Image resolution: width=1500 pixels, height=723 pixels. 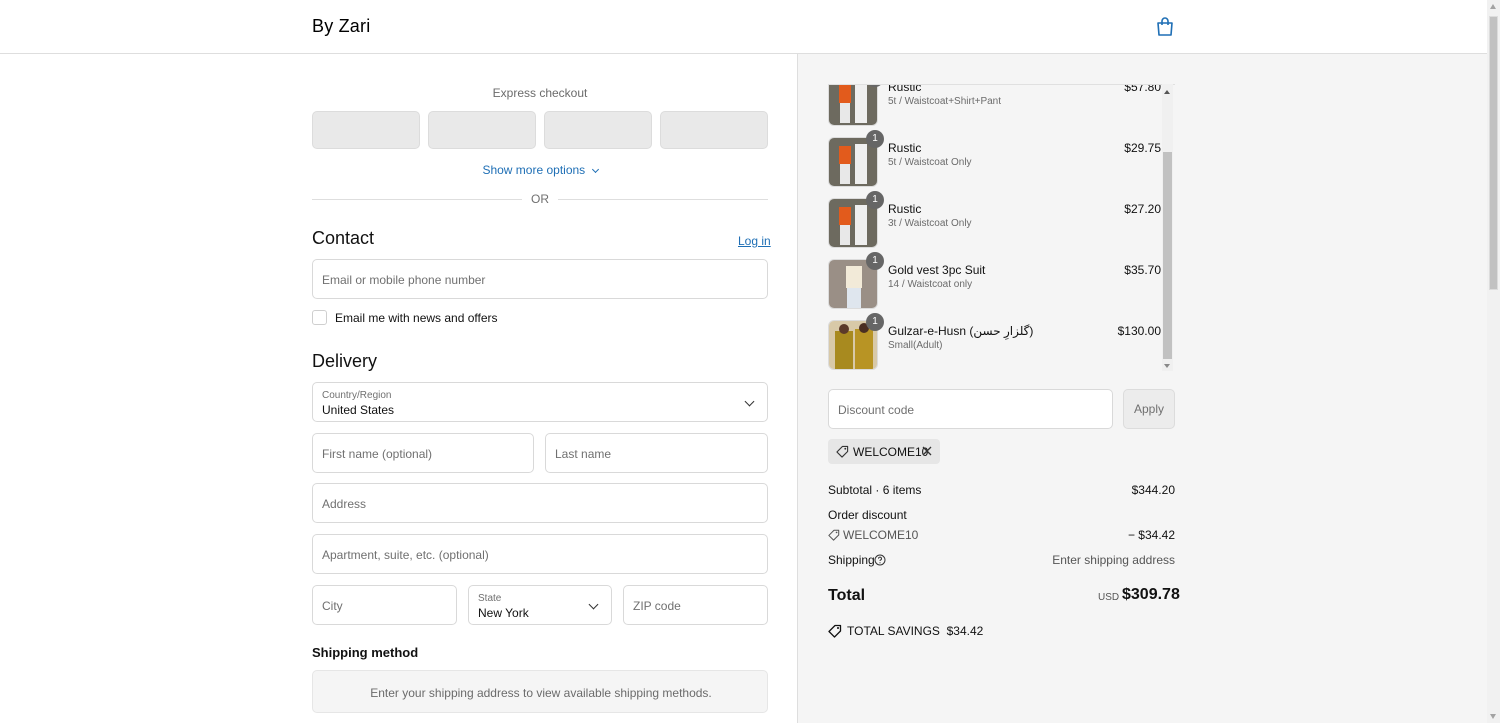 I want to click on subtotal-value: $344.20, so click(x=1153, y=490).